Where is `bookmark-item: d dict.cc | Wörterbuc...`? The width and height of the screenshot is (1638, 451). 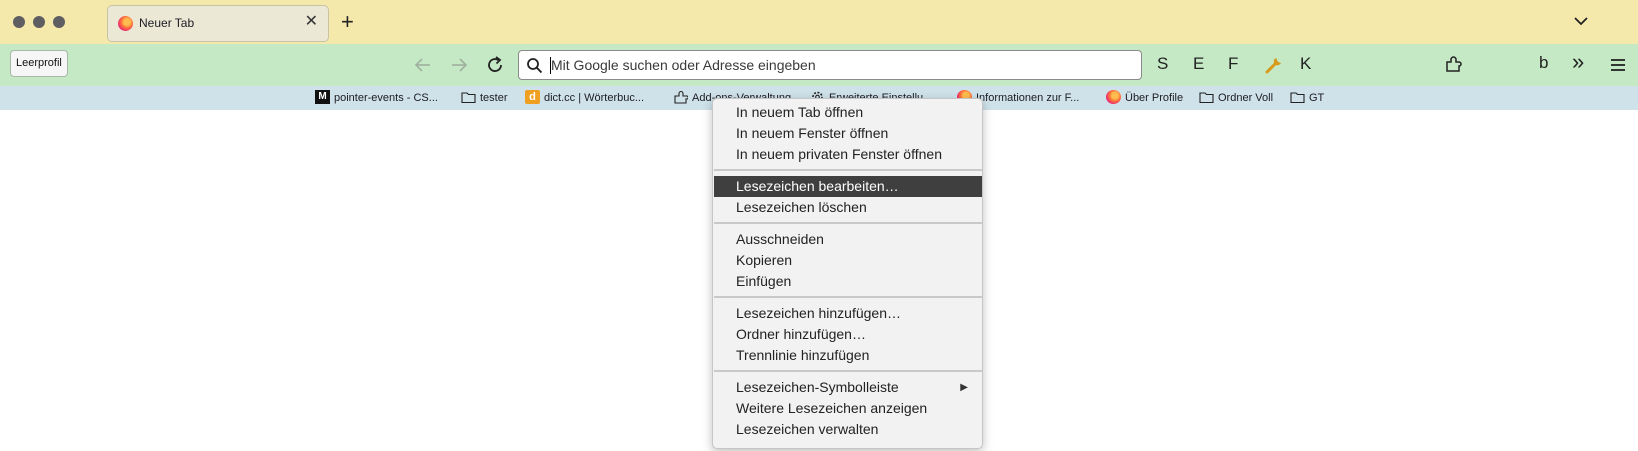 bookmark-item: d dict.cc | Wörterbuc... is located at coordinates (584, 98).